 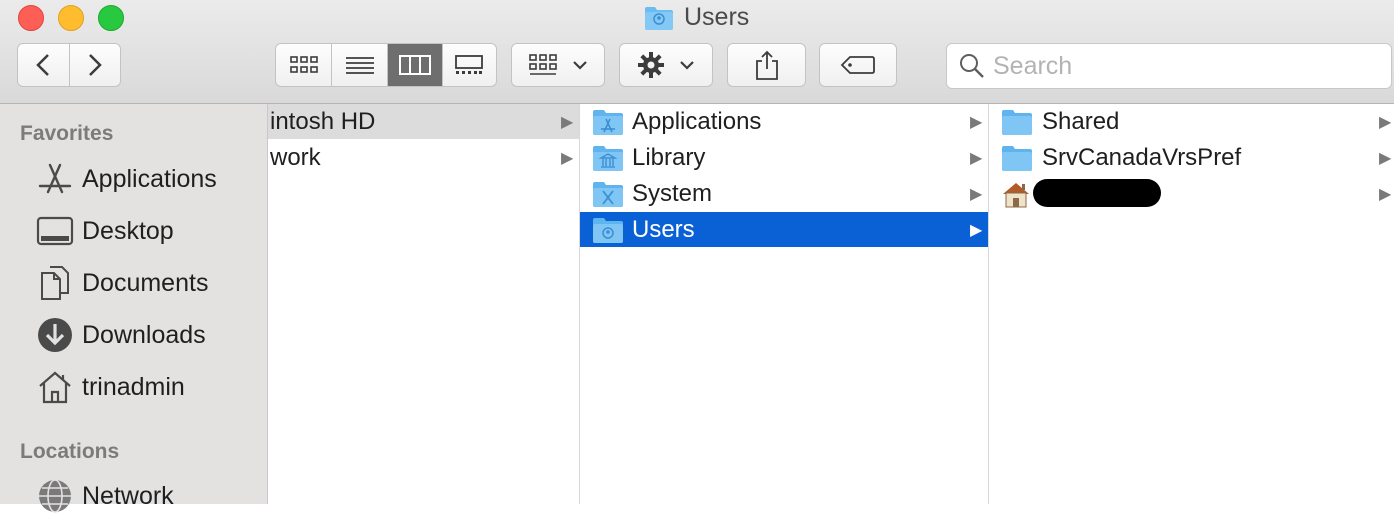 What do you see at coordinates (608, 122) in the screenshot?
I see `applications-folder-icon` at bounding box center [608, 122].